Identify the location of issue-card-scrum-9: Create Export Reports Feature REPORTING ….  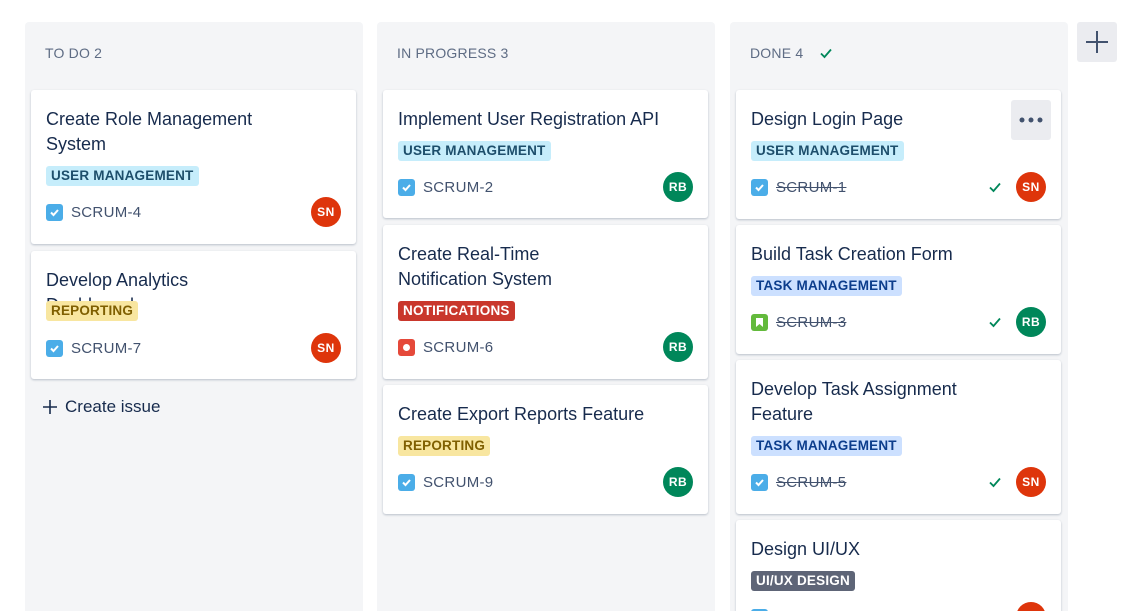
(545, 449).